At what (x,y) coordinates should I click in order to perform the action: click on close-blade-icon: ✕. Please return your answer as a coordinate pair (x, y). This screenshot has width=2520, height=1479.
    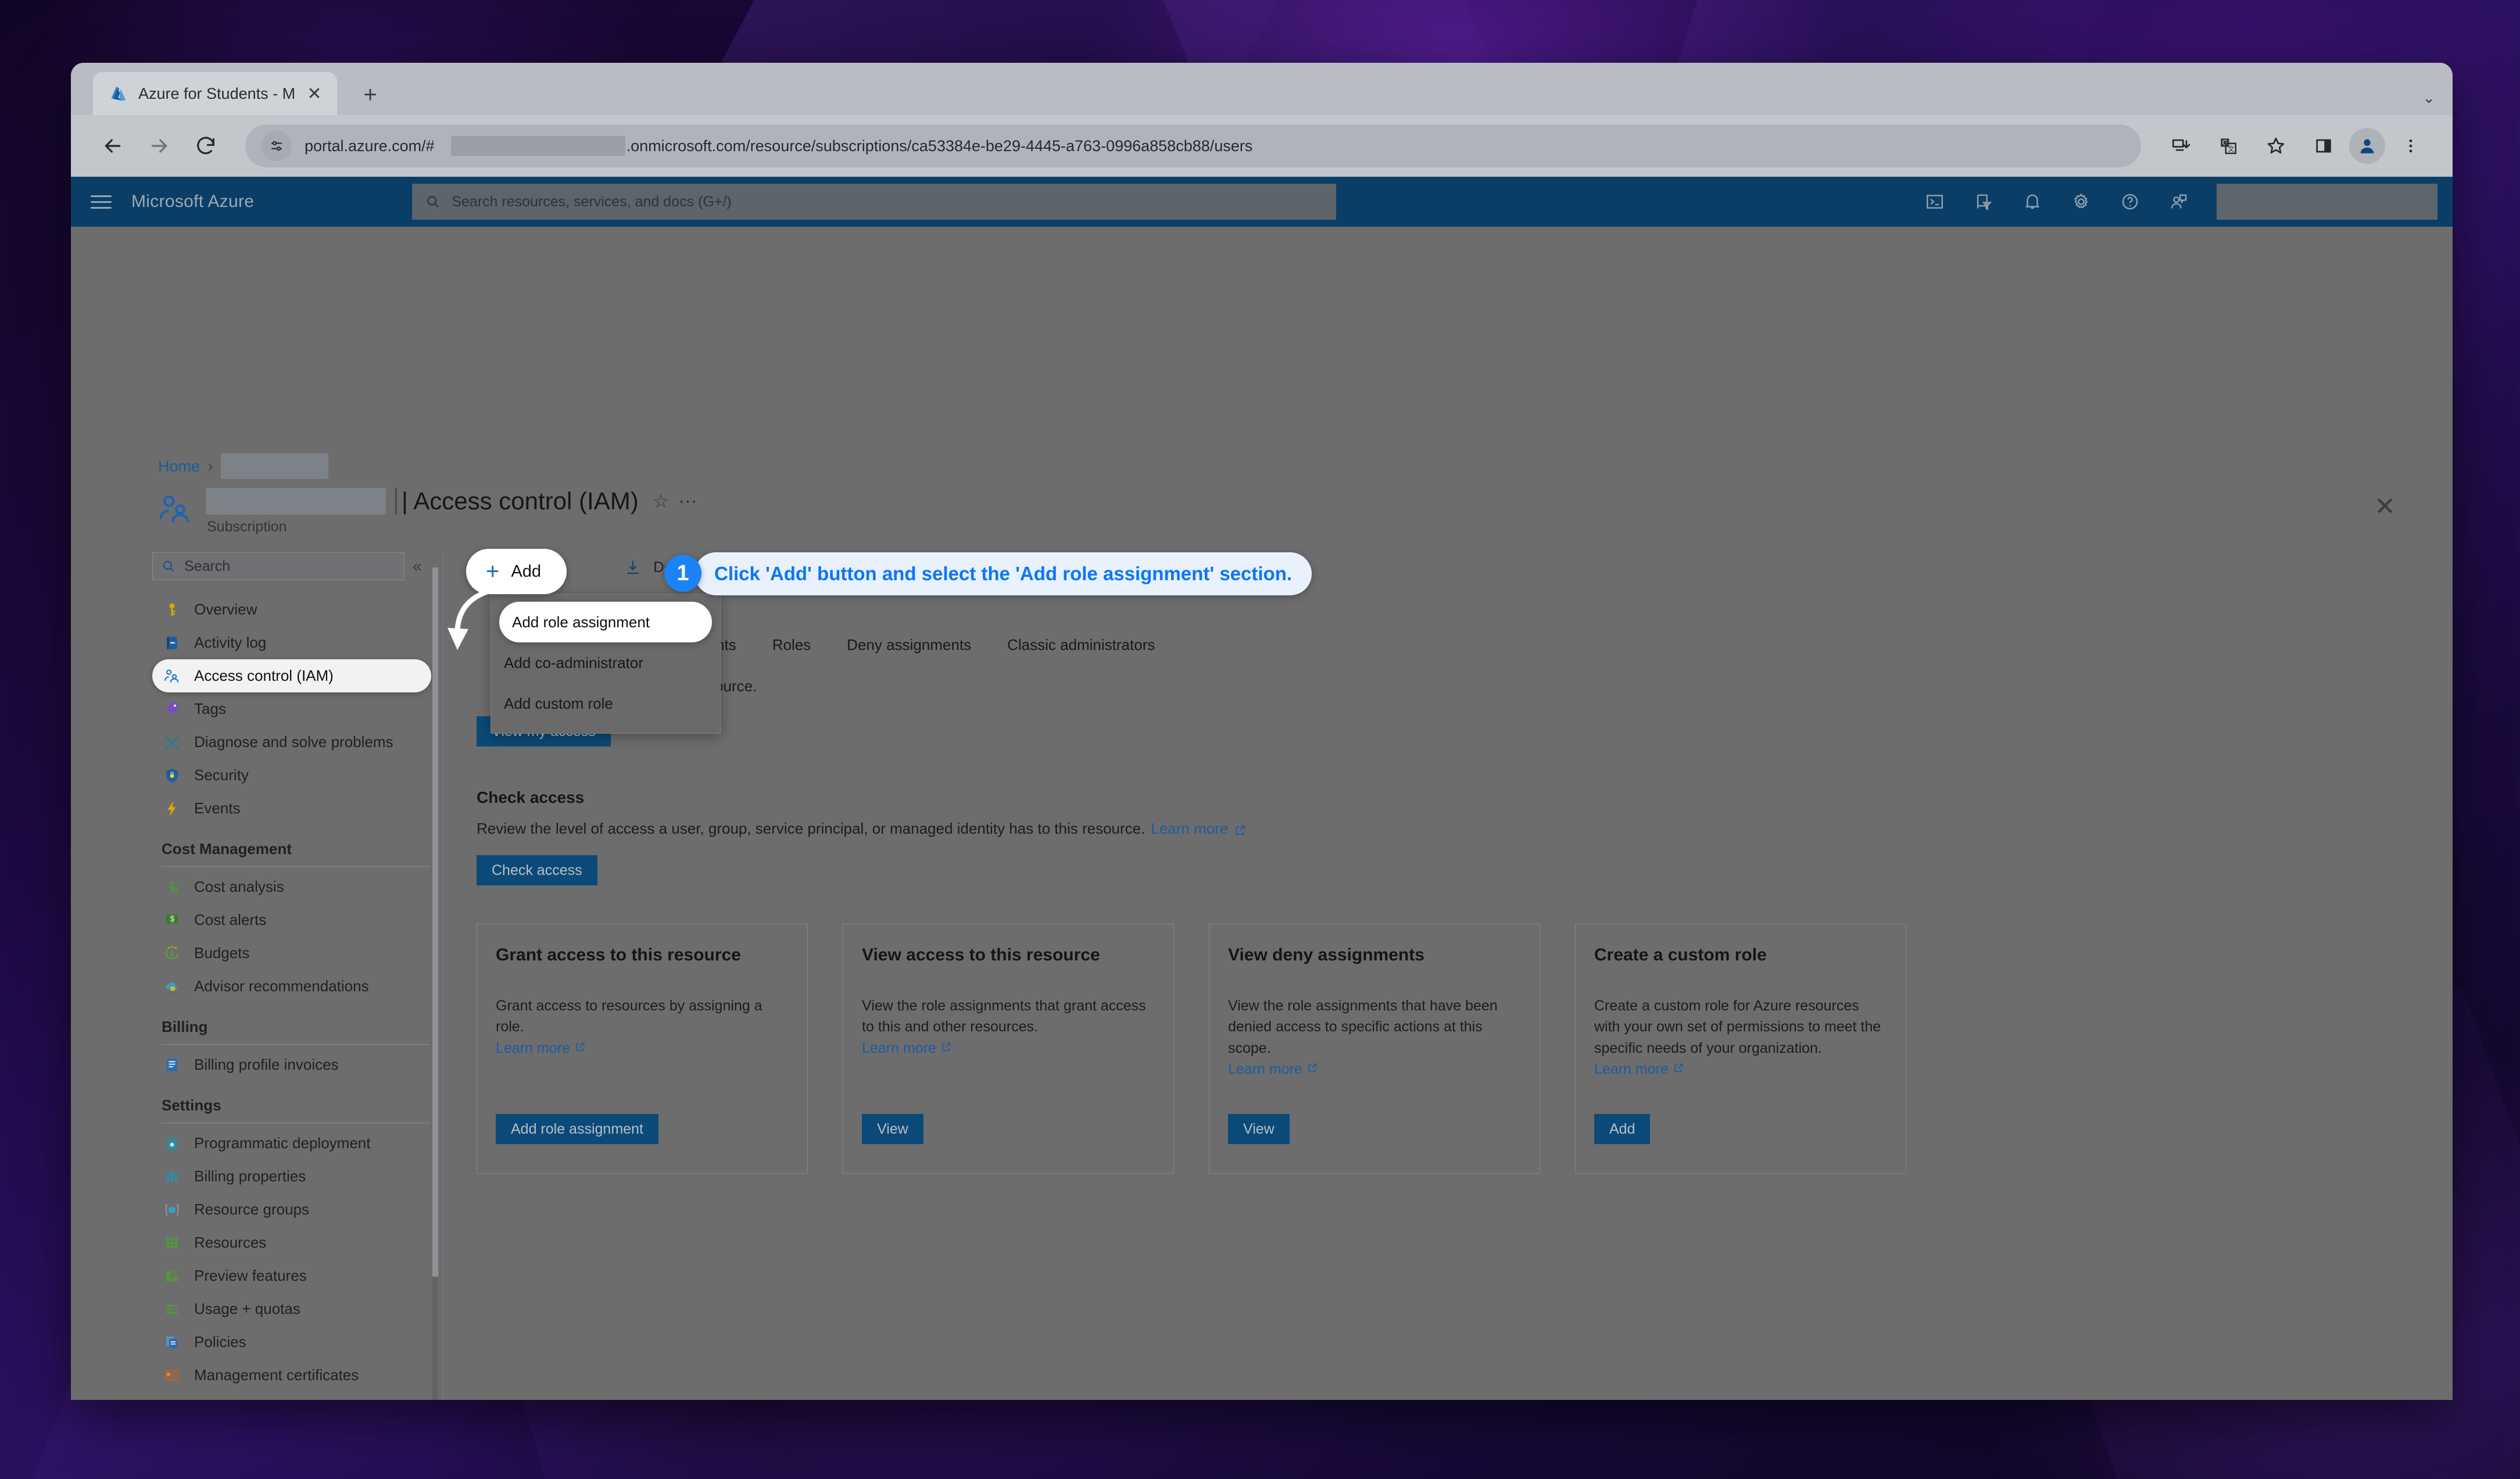
    Looking at the image, I should click on (2385, 507).